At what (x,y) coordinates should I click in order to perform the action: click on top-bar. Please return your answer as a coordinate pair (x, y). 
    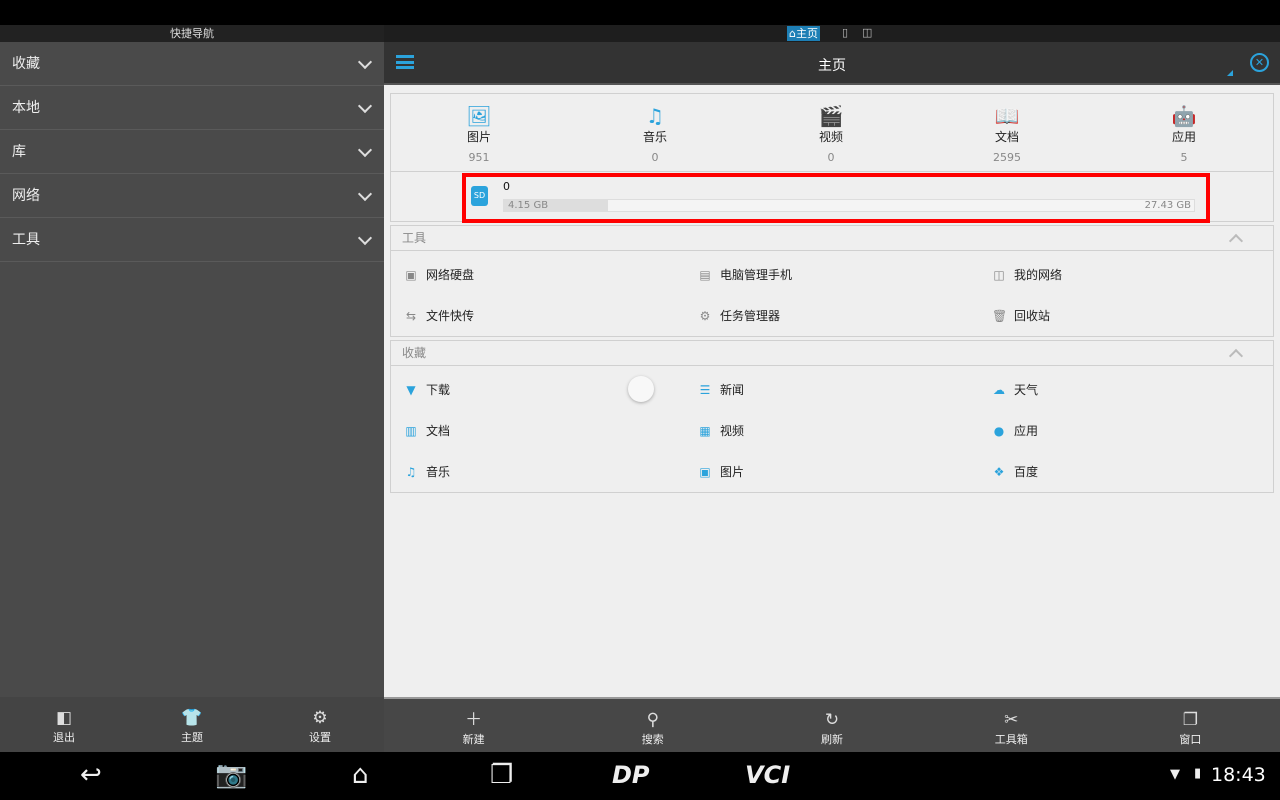
    Looking at the image, I should click on (640, 12).